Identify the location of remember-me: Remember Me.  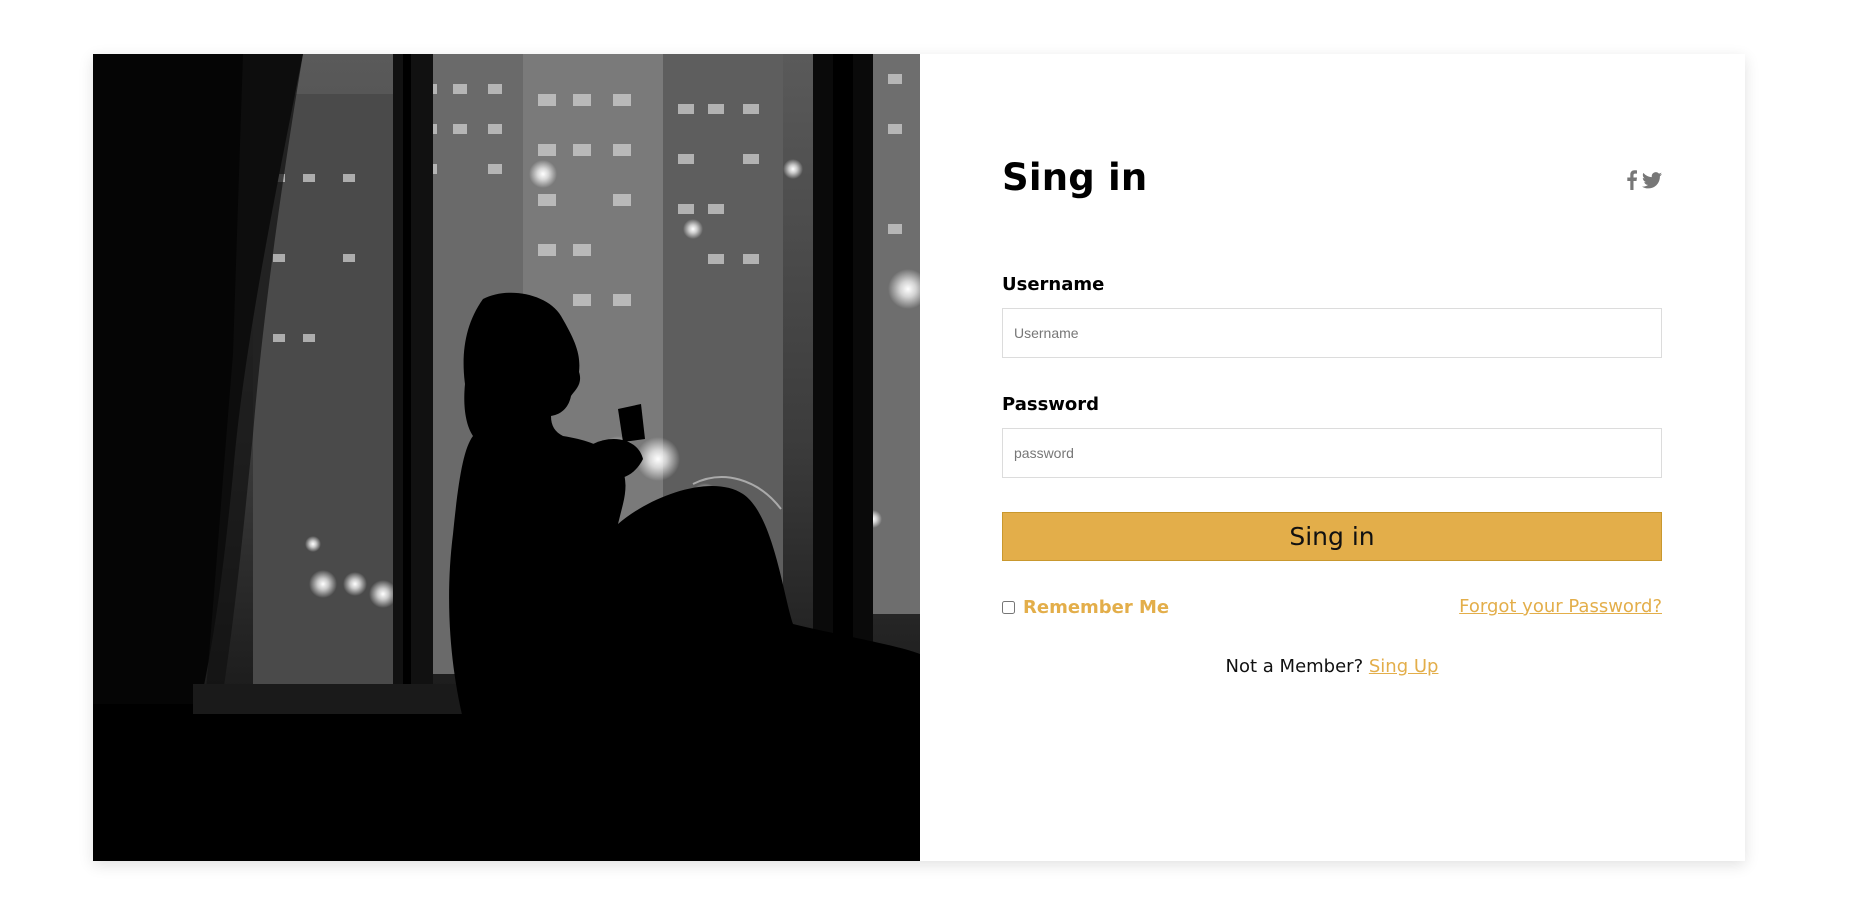
(1085, 607).